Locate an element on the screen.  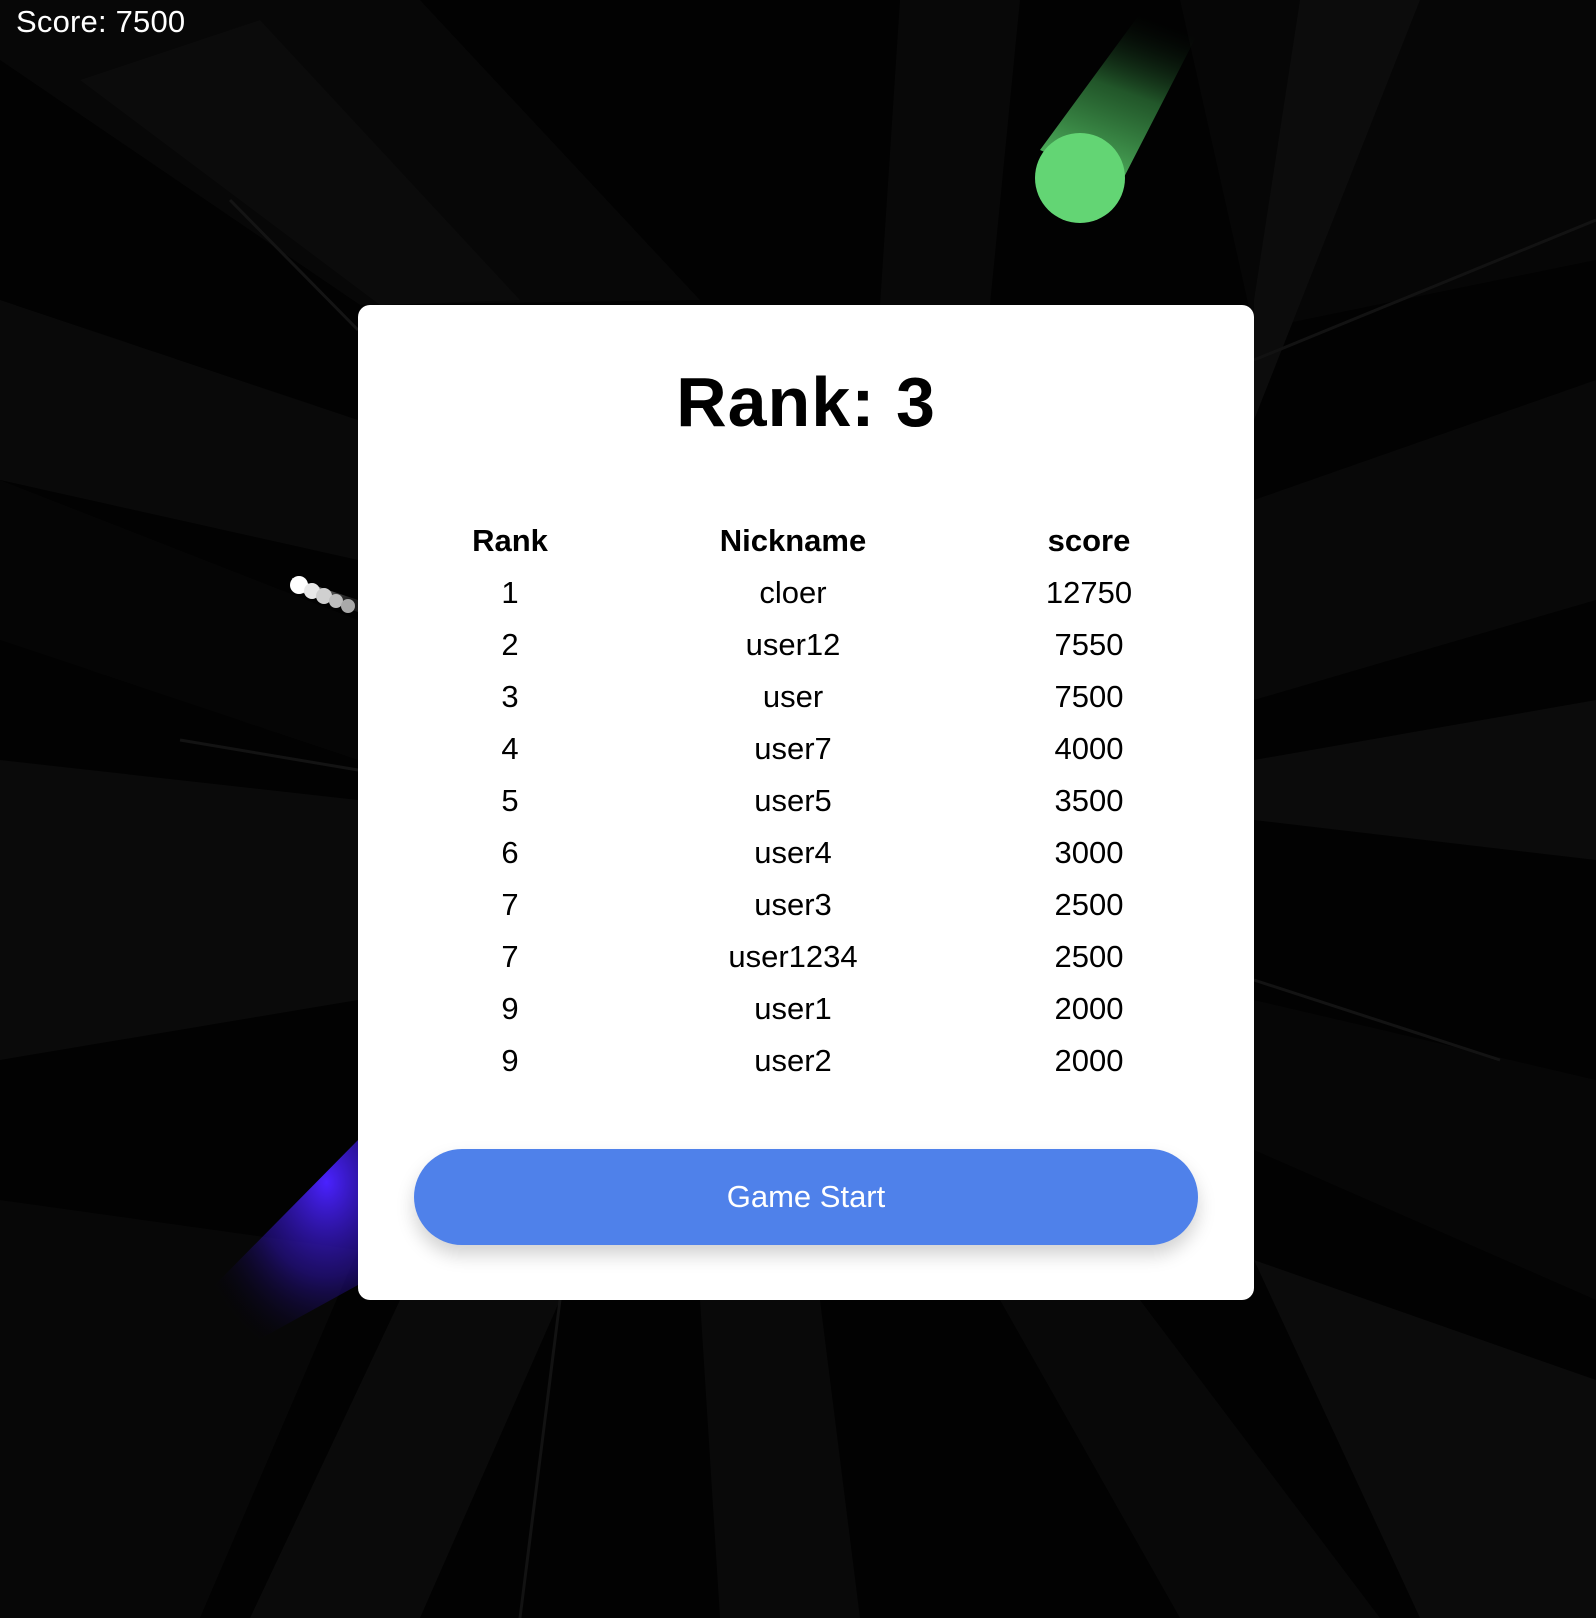
row-score: 3500 is located at coordinates (1089, 800).